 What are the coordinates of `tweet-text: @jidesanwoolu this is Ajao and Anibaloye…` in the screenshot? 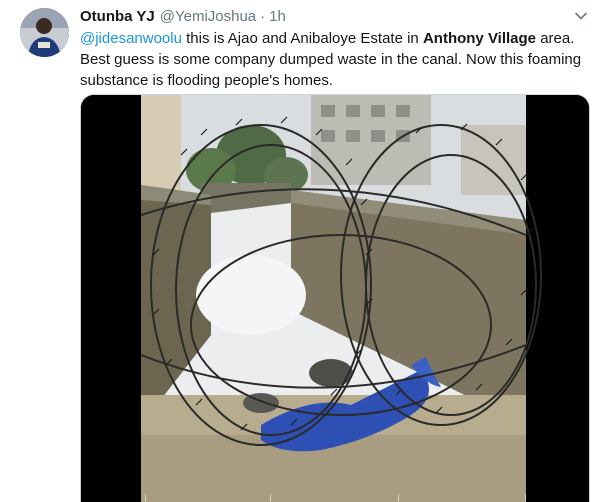 It's located at (337, 59).